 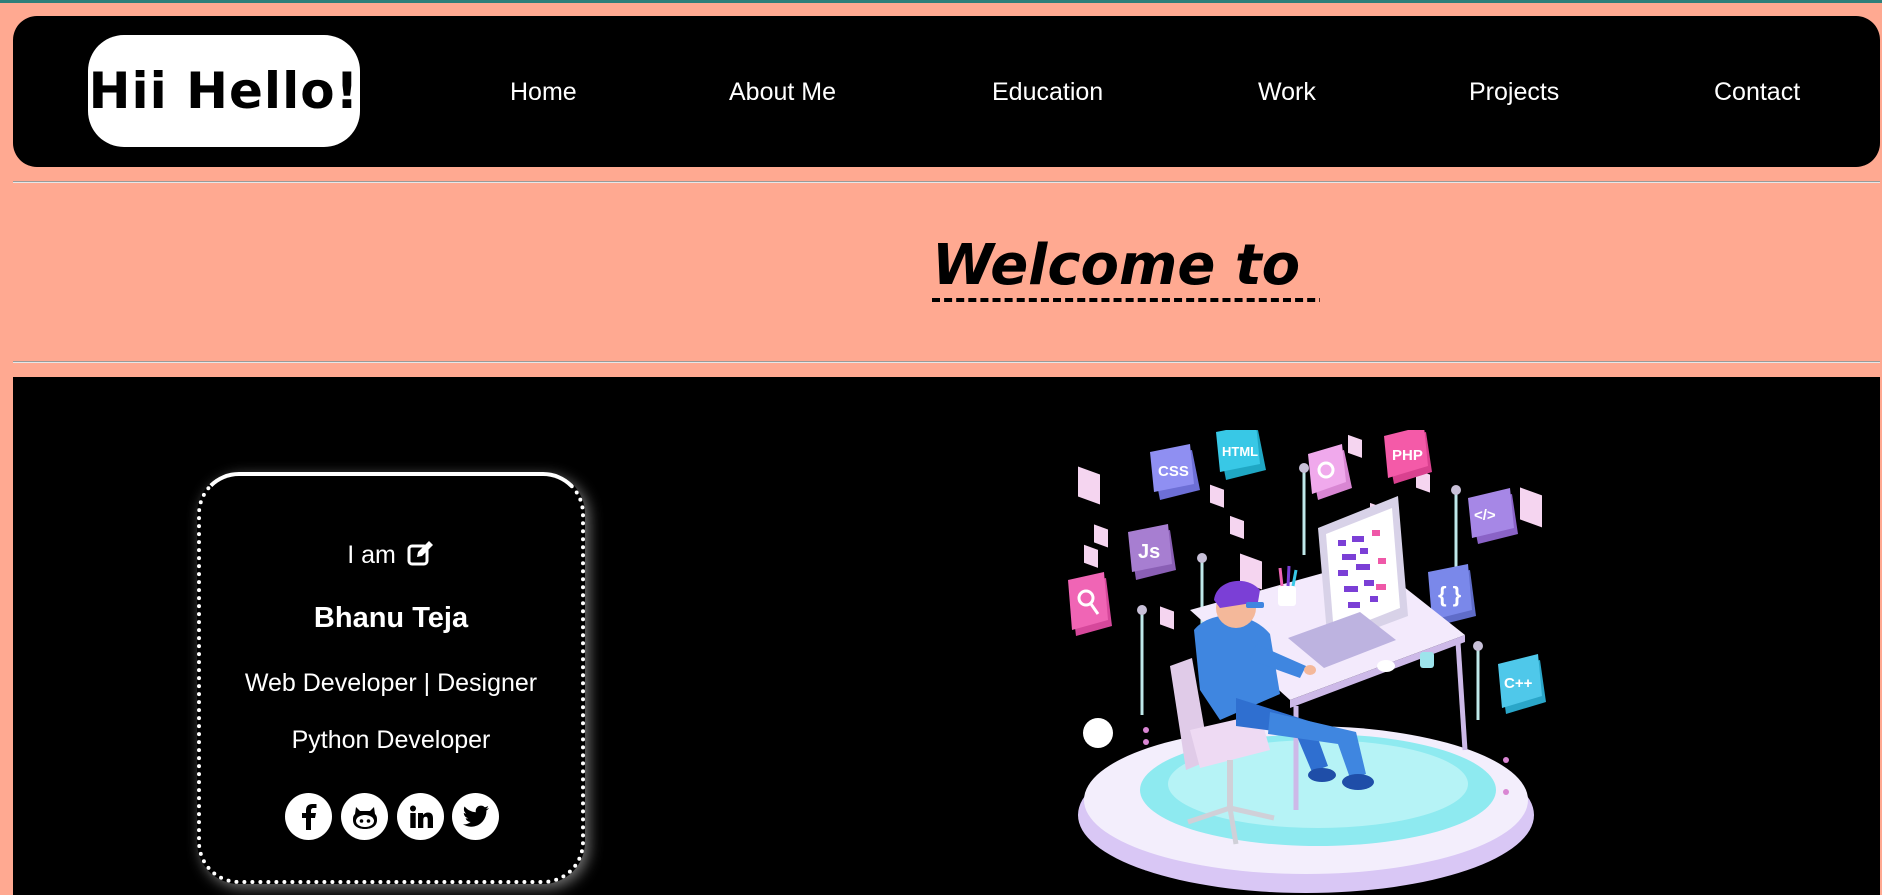 I want to click on cpp-label: C++, so click(x=1518, y=683).